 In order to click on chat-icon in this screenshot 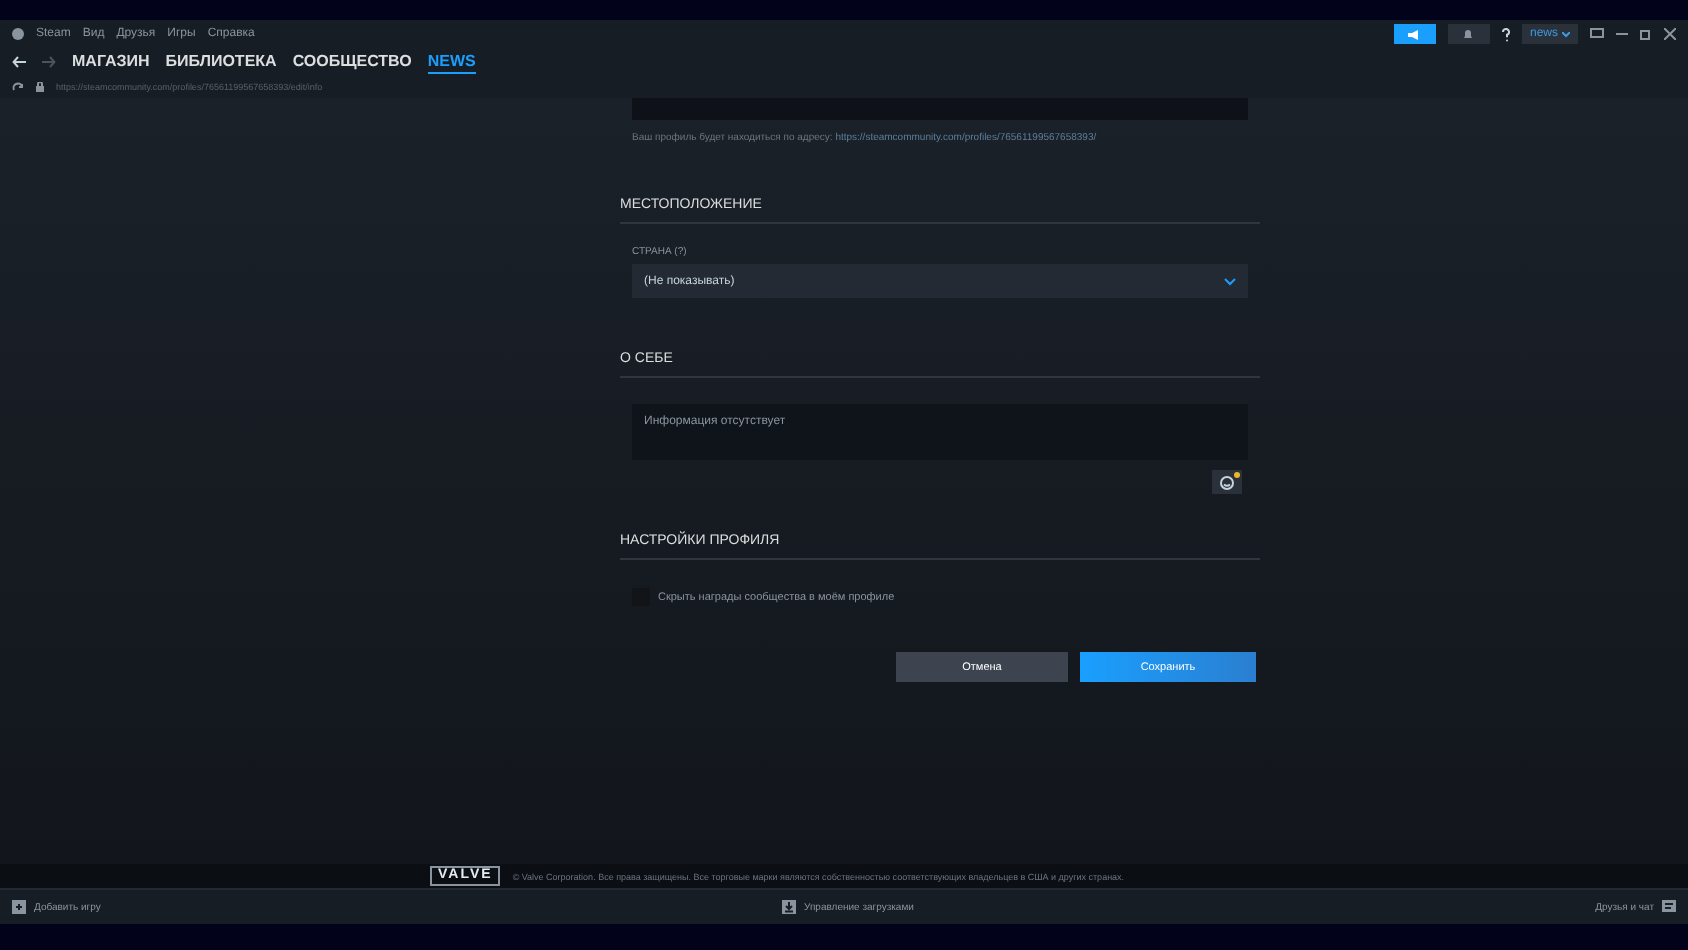, I will do `click(1668, 907)`.